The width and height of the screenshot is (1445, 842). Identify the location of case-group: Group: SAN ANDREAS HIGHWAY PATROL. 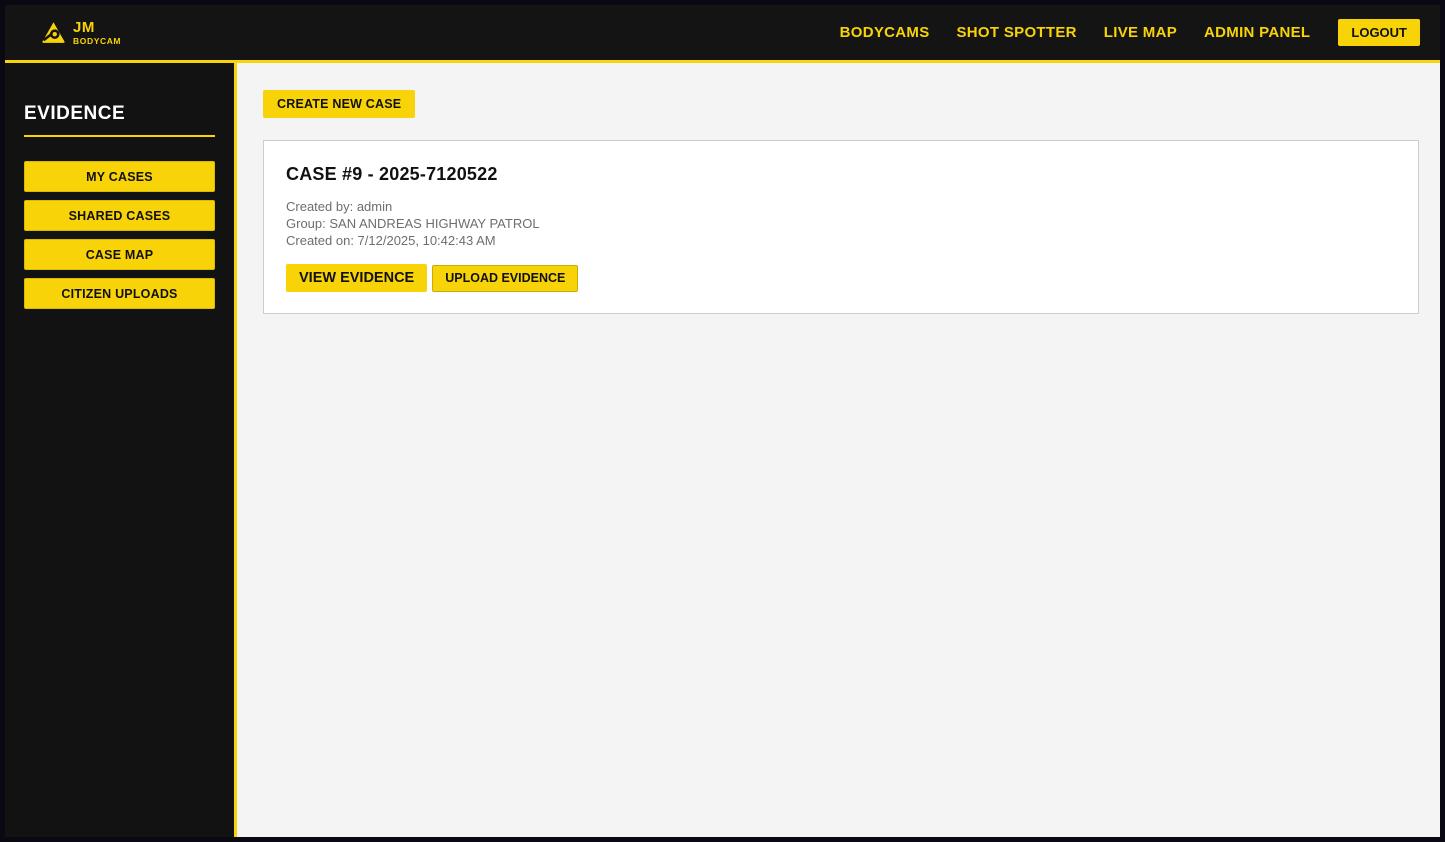
(413, 223).